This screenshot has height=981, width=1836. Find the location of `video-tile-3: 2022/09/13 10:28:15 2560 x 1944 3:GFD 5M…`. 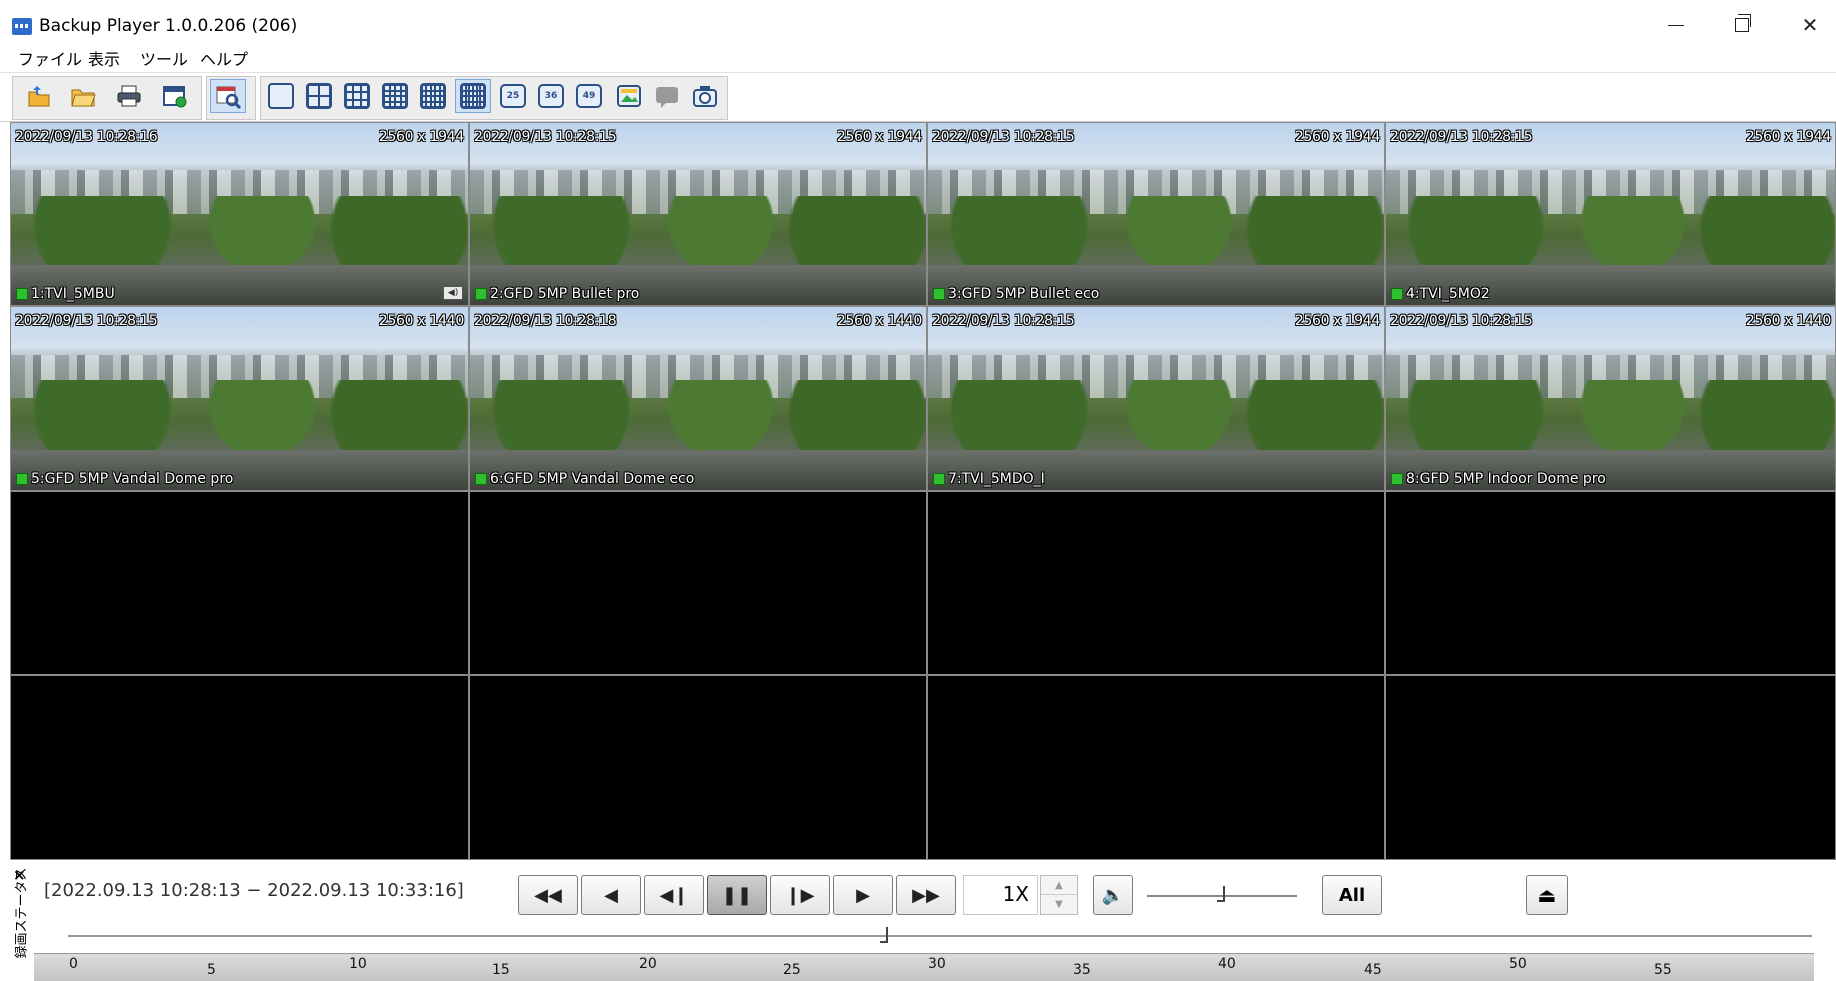

video-tile-3: 2022/09/13 10:28:15 2560 x 1944 3:GFD 5M… is located at coordinates (1156, 214).